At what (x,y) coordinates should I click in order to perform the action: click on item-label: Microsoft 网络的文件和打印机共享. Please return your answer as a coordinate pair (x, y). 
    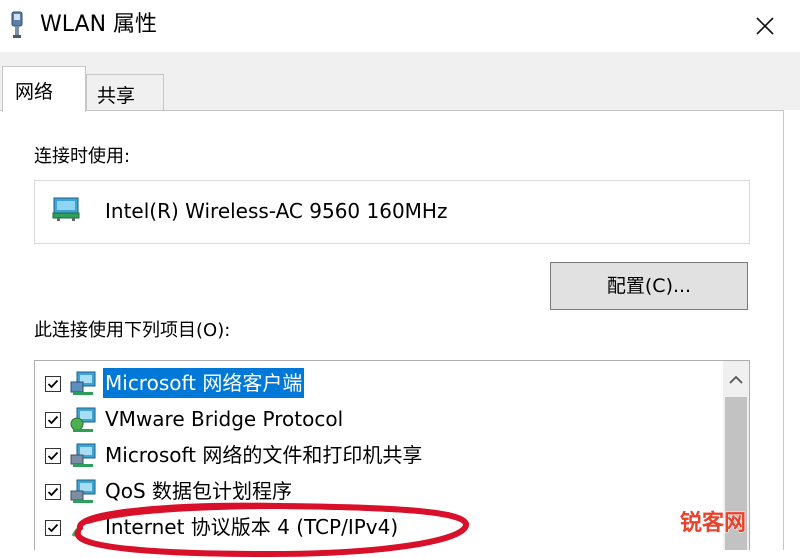
    Looking at the image, I should click on (264, 455).